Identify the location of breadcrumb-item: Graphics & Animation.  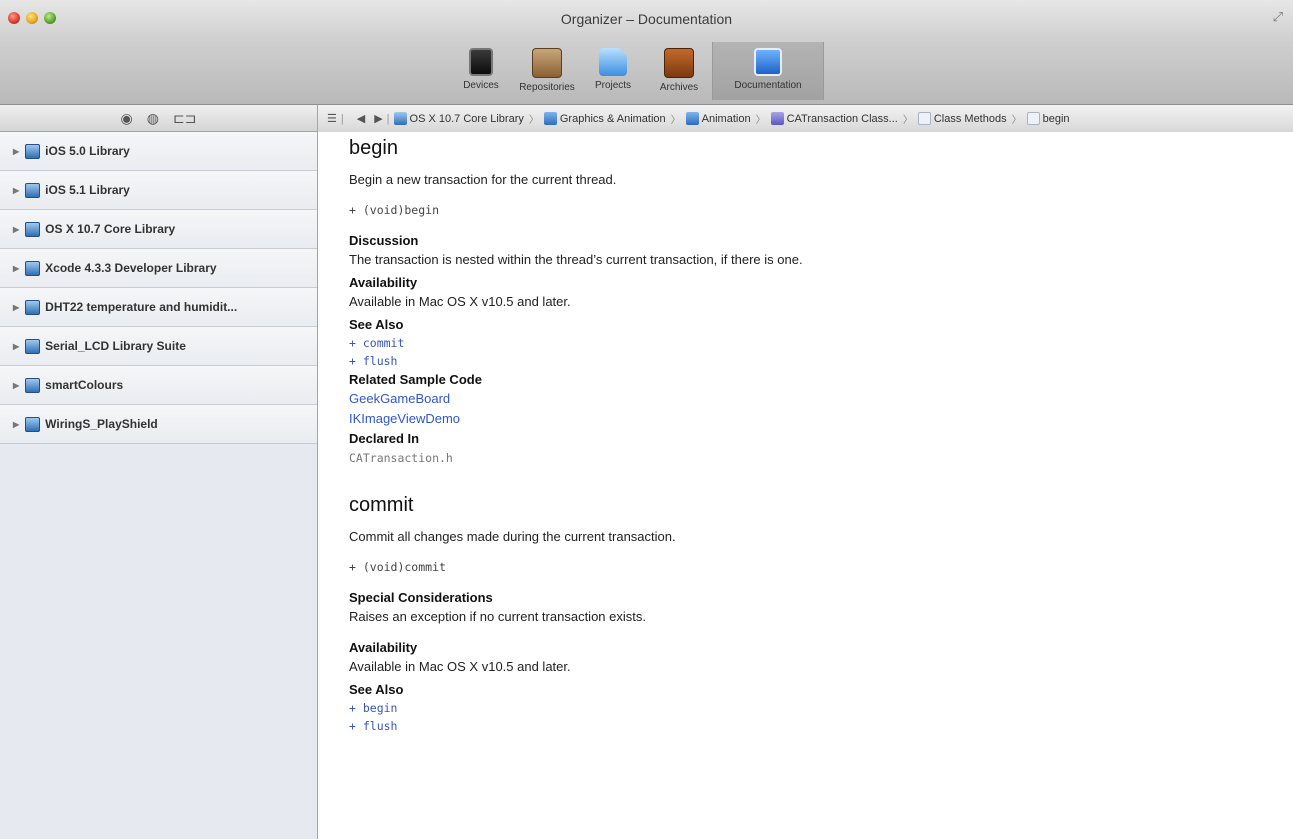
(604, 118).